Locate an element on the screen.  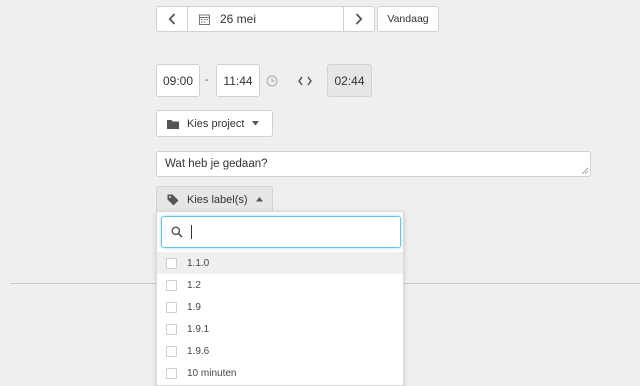
prev-day-button is located at coordinates (172, 19).